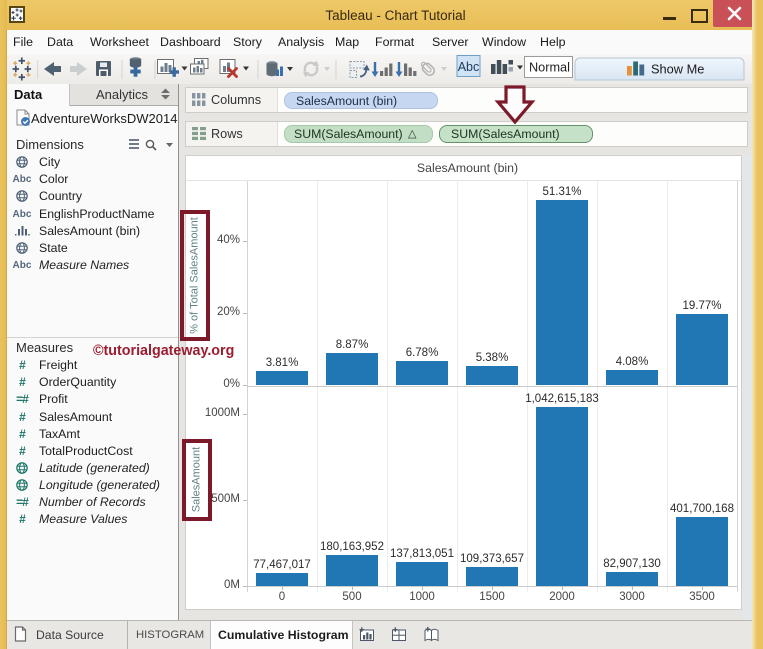 The image size is (763, 649). I want to click on svg-text: Normal, so click(549, 68).